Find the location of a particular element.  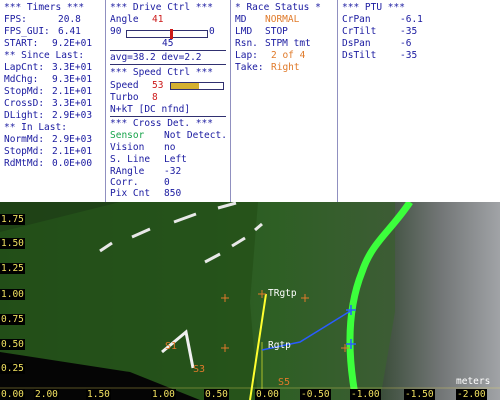

x-tick-label: -1.50 is located at coordinates (419, 394).